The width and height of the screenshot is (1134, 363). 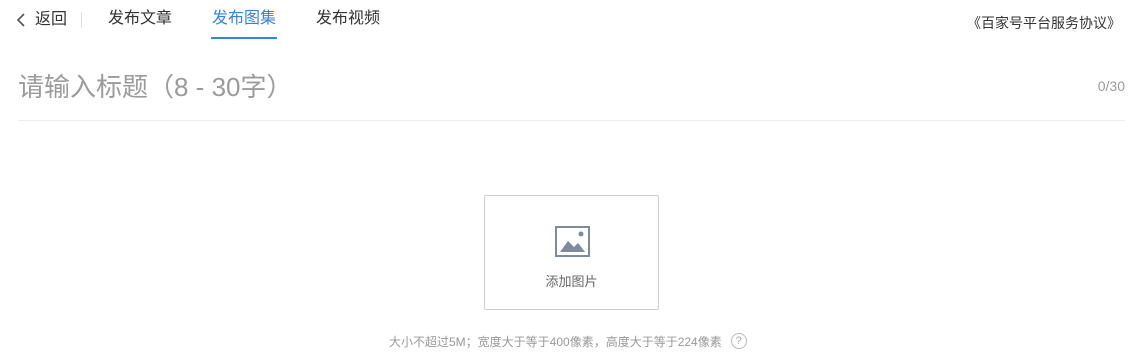 What do you see at coordinates (555, 341) in the screenshot?
I see `upload-hint-text: 大小不超过5M；宽度大于等于400像素，高度大于等于224像素` at bounding box center [555, 341].